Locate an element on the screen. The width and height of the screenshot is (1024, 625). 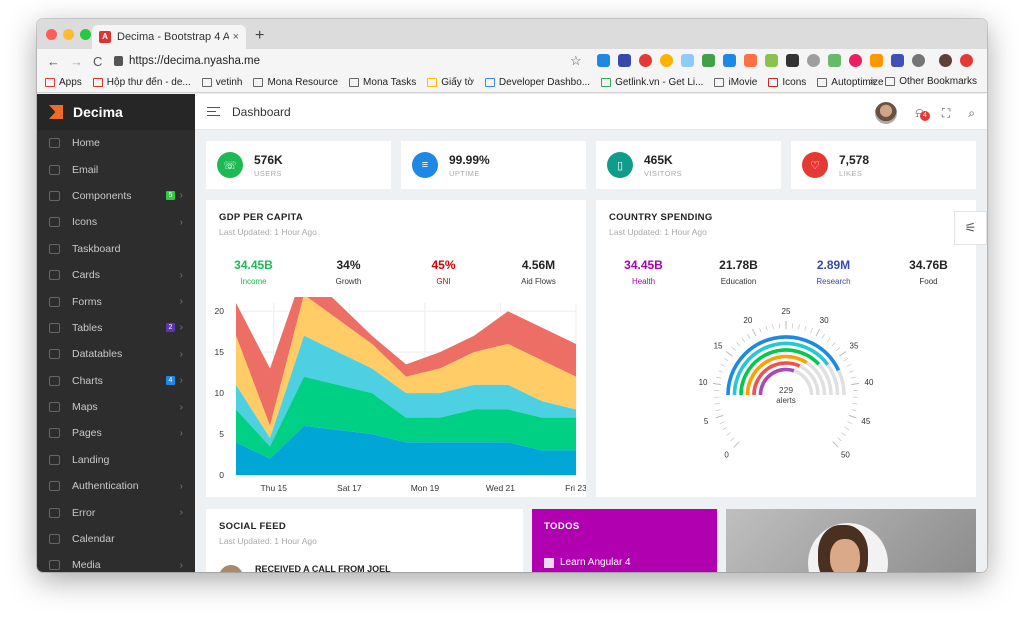
sidebar-item-calendar: Calendar is located at coordinates (116, 539).